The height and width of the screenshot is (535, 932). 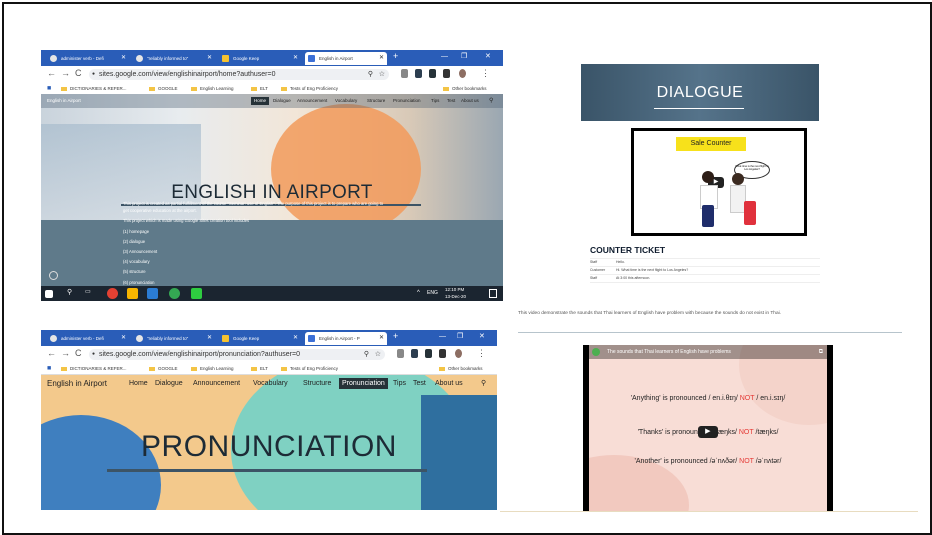 I want to click on tab-search: "reliably informed to" ✕, so click(x=174, y=58).